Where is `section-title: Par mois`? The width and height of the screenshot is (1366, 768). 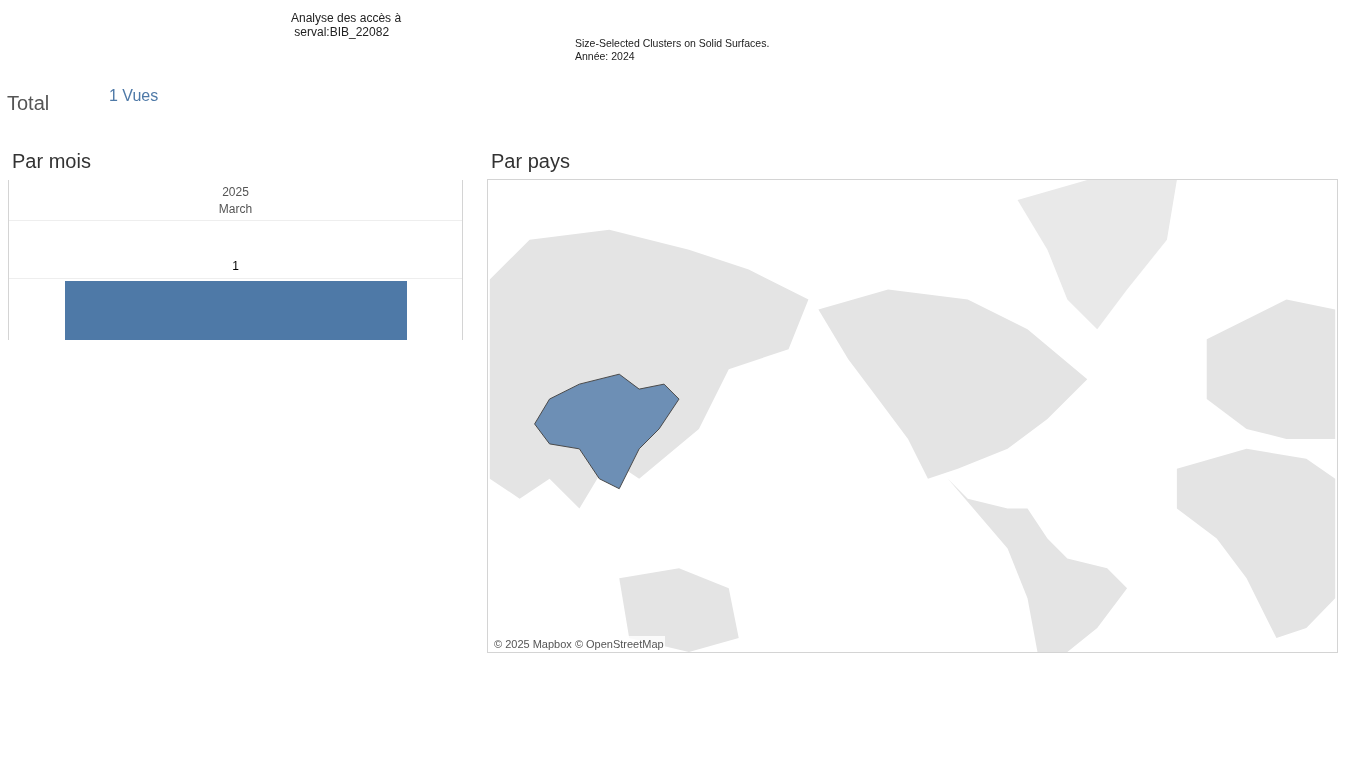 section-title: Par mois is located at coordinates (52, 161).